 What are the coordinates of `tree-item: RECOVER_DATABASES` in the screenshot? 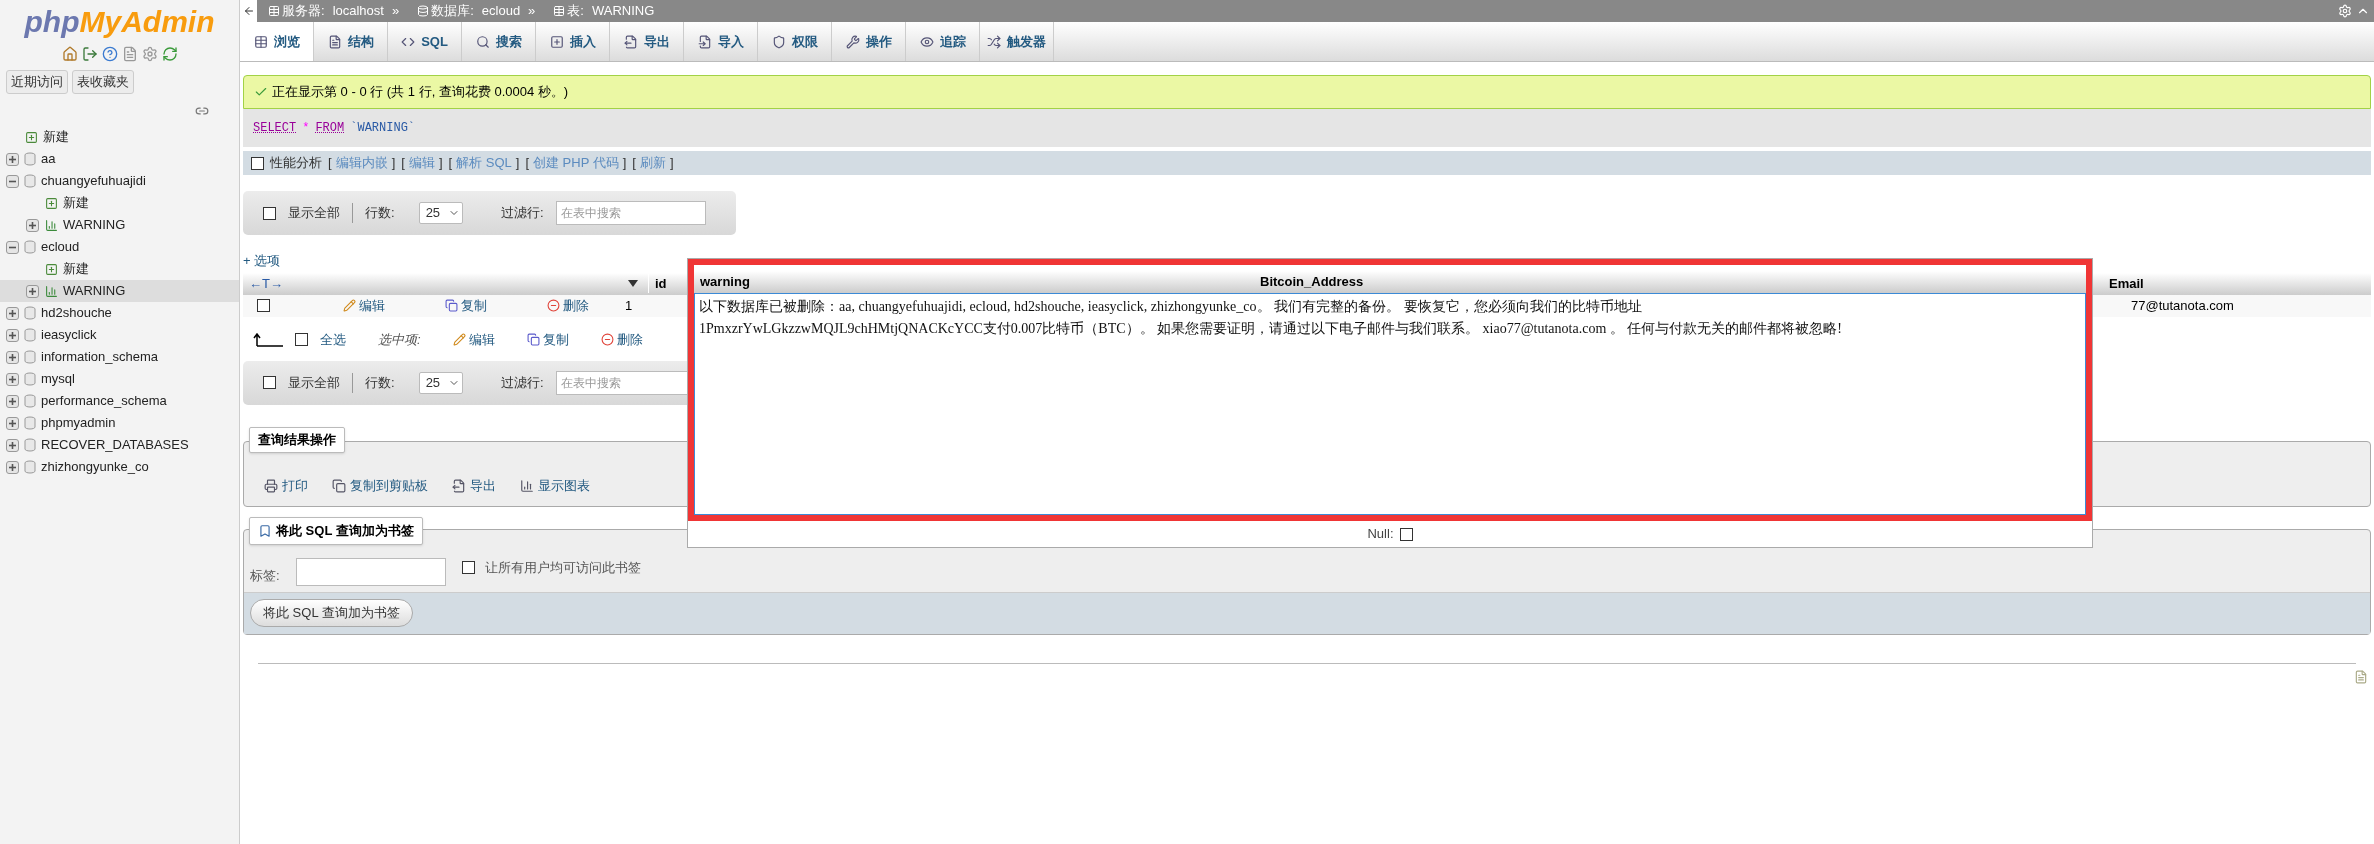 It's located at (119, 445).